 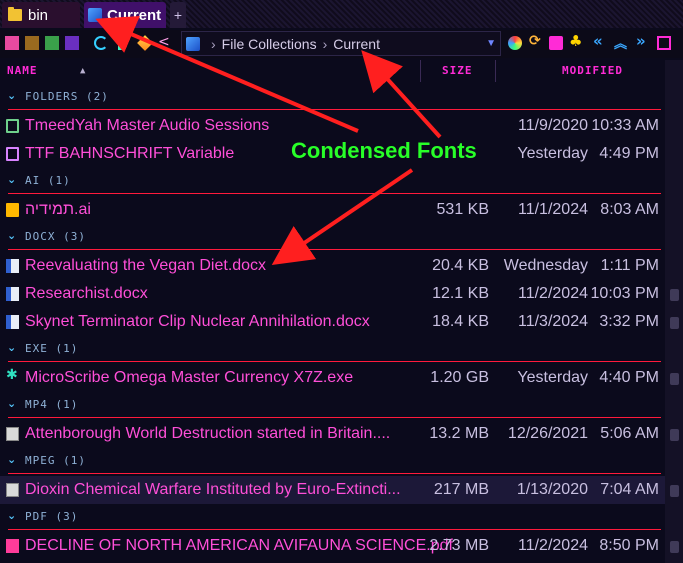 What do you see at coordinates (332, 210) in the screenshot?
I see `list-item: תמידיה.ai 531 KB 11/1/2024 8:03 AM` at bounding box center [332, 210].